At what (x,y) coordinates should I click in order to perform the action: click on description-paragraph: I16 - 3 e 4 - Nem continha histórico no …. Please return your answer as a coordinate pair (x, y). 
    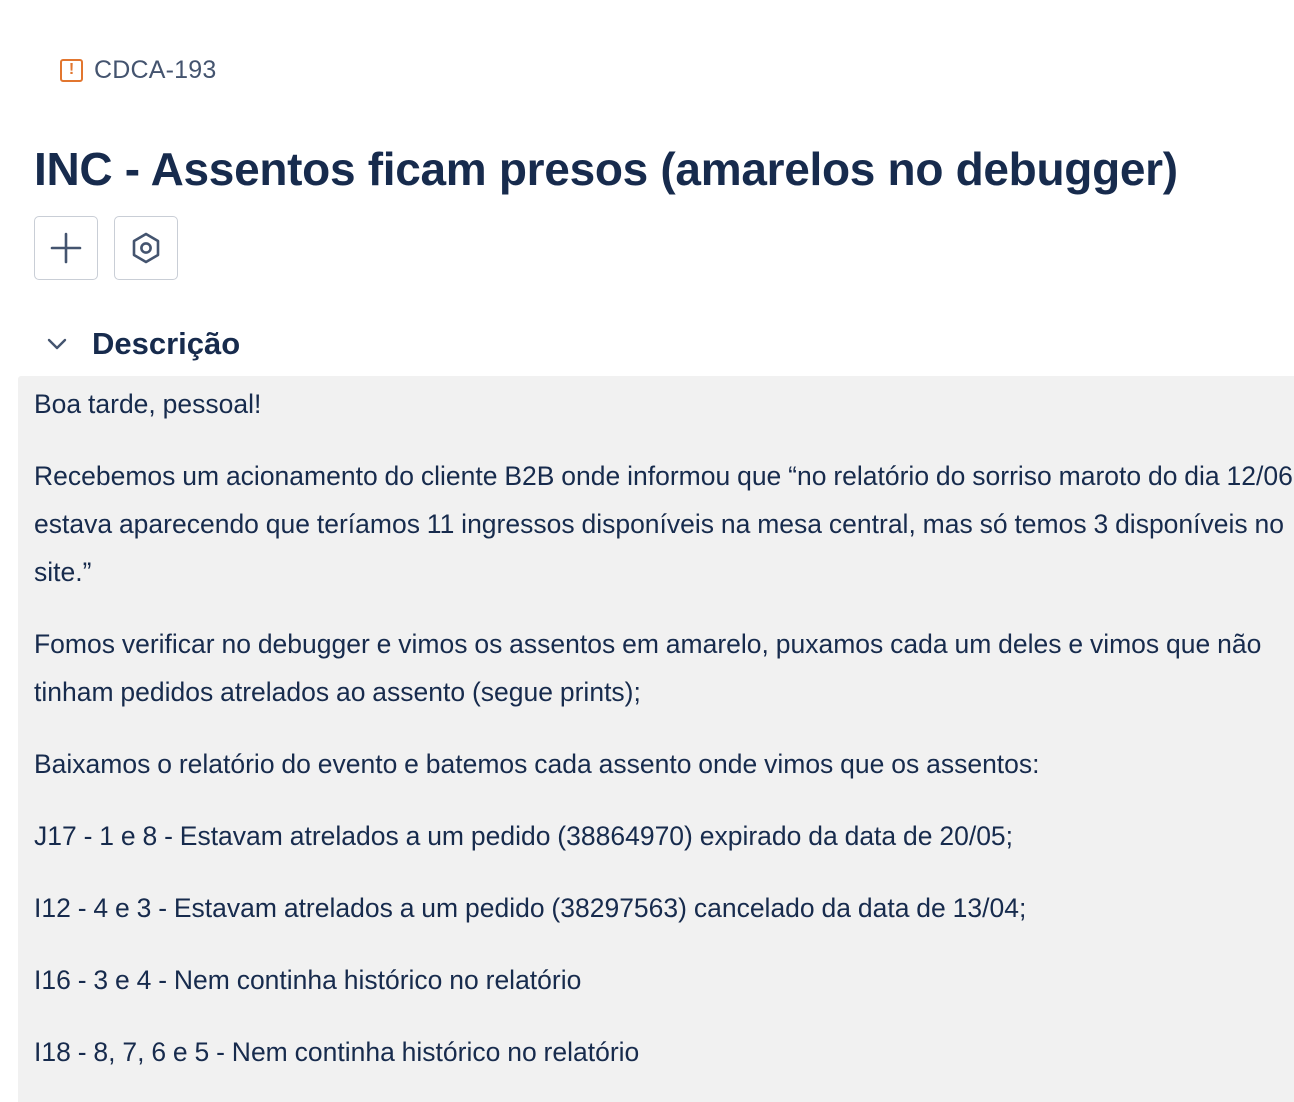
    Looking at the image, I should click on (308, 980).